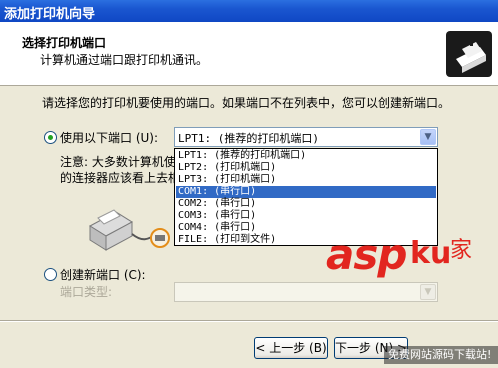 The width and height of the screenshot is (498, 368). What do you see at coordinates (306, 180) in the screenshot?
I see `port-option: LPT3: (打印机端口)` at bounding box center [306, 180].